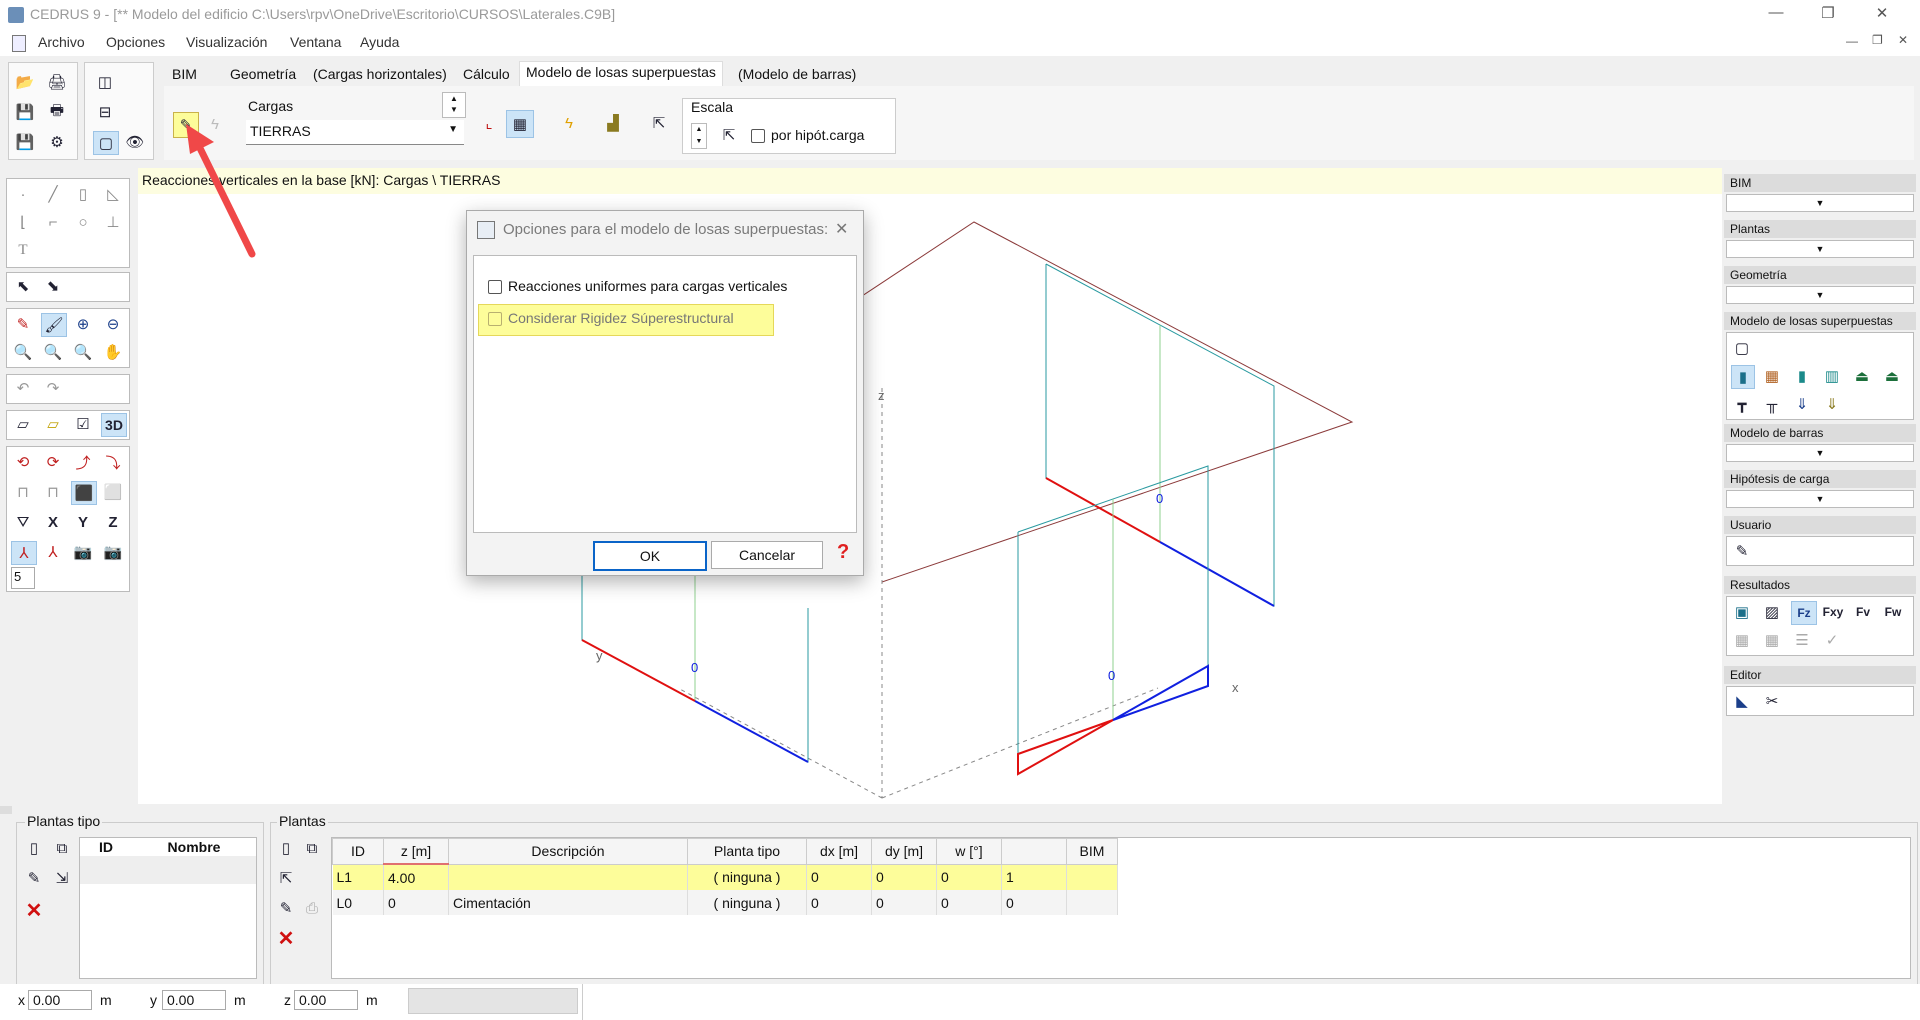 Image resolution: width=1920 pixels, height=1020 pixels. I want to click on support-icon: ⏏, so click(1862, 376).